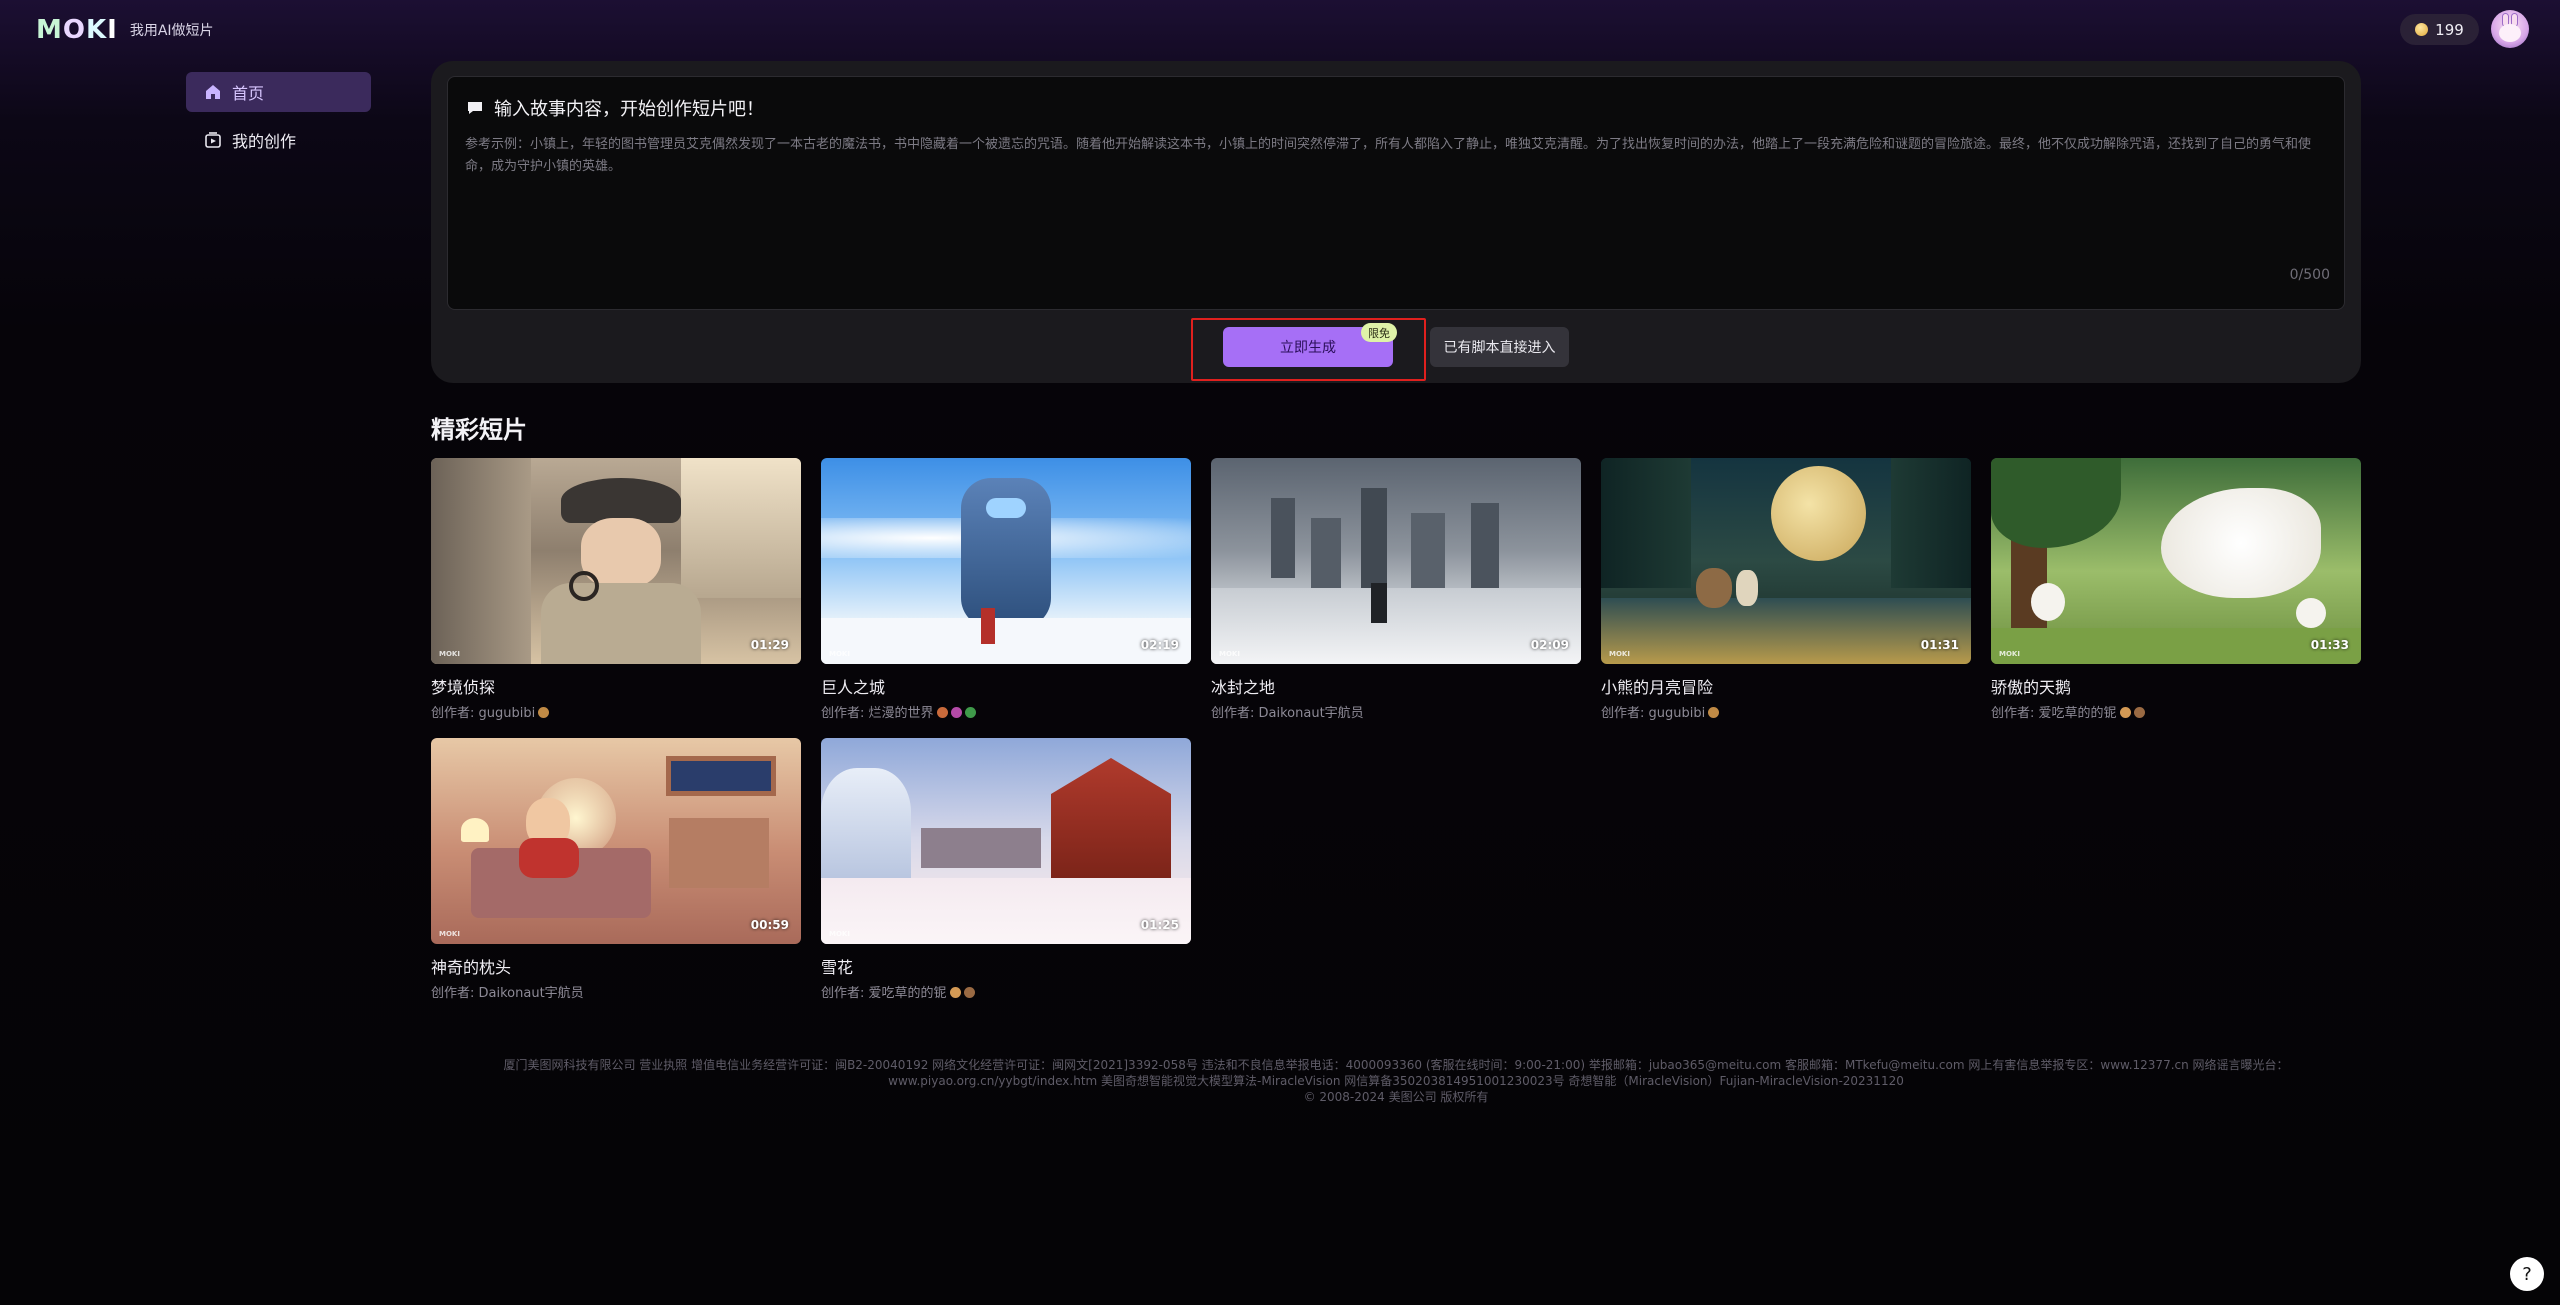 This screenshot has height=1305, width=2560. What do you see at coordinates (264, 141) in the screenshot?
I see `sidebar-item-label: 我的创作` at bounding box center [264, 141].